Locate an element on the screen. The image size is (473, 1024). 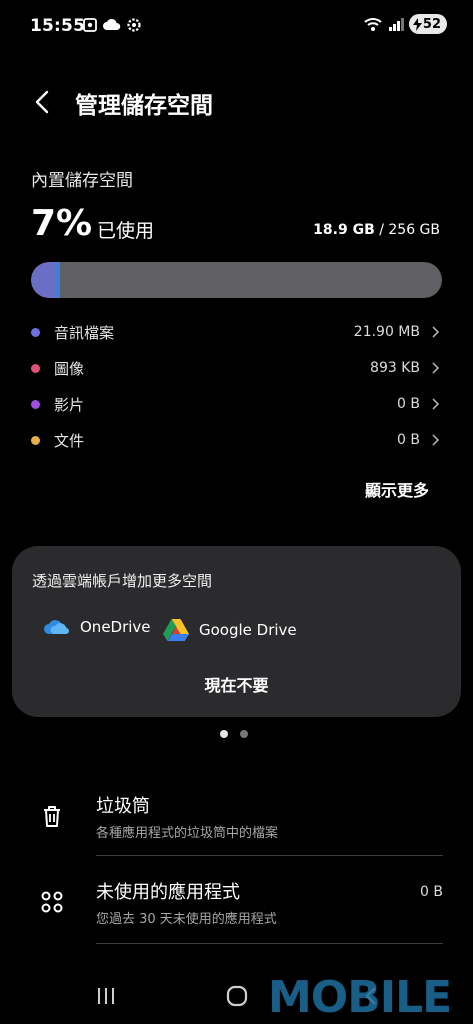
status-time: 15:55 is located at coordinates (58, 26).